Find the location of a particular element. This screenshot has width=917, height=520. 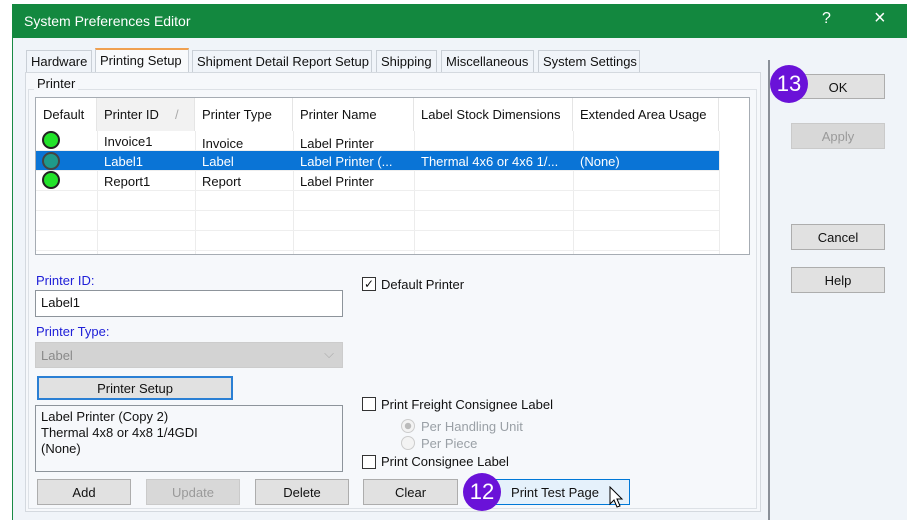

cell-printer-id: Report1 is located at coordinates (127, 181).